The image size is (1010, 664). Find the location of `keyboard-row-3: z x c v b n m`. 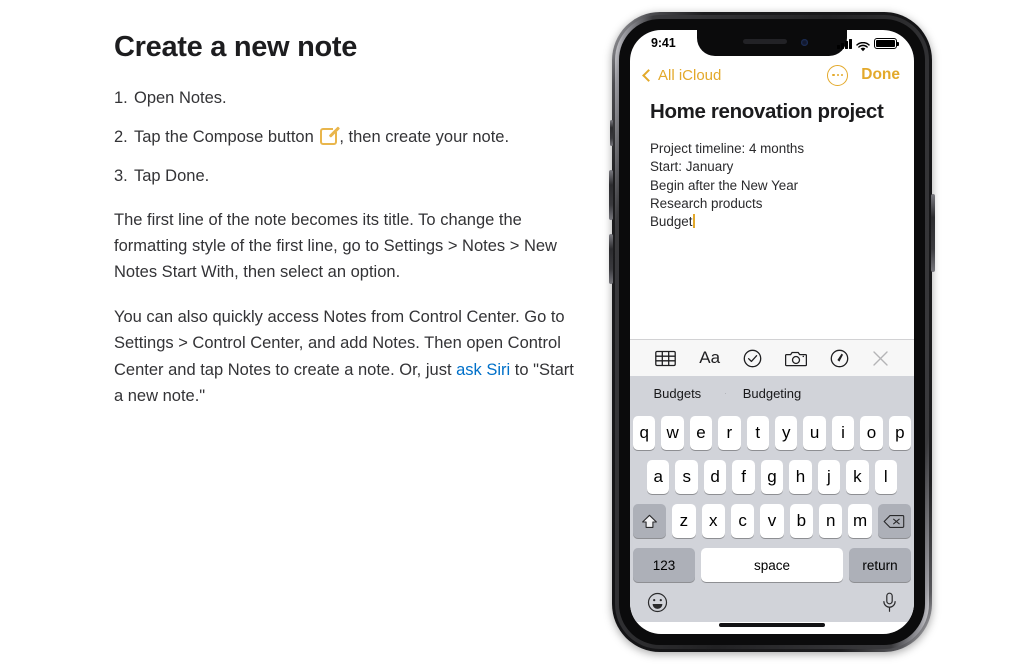

keyboard-row-3: z x c v b n m is located at coordinates (772, 521).